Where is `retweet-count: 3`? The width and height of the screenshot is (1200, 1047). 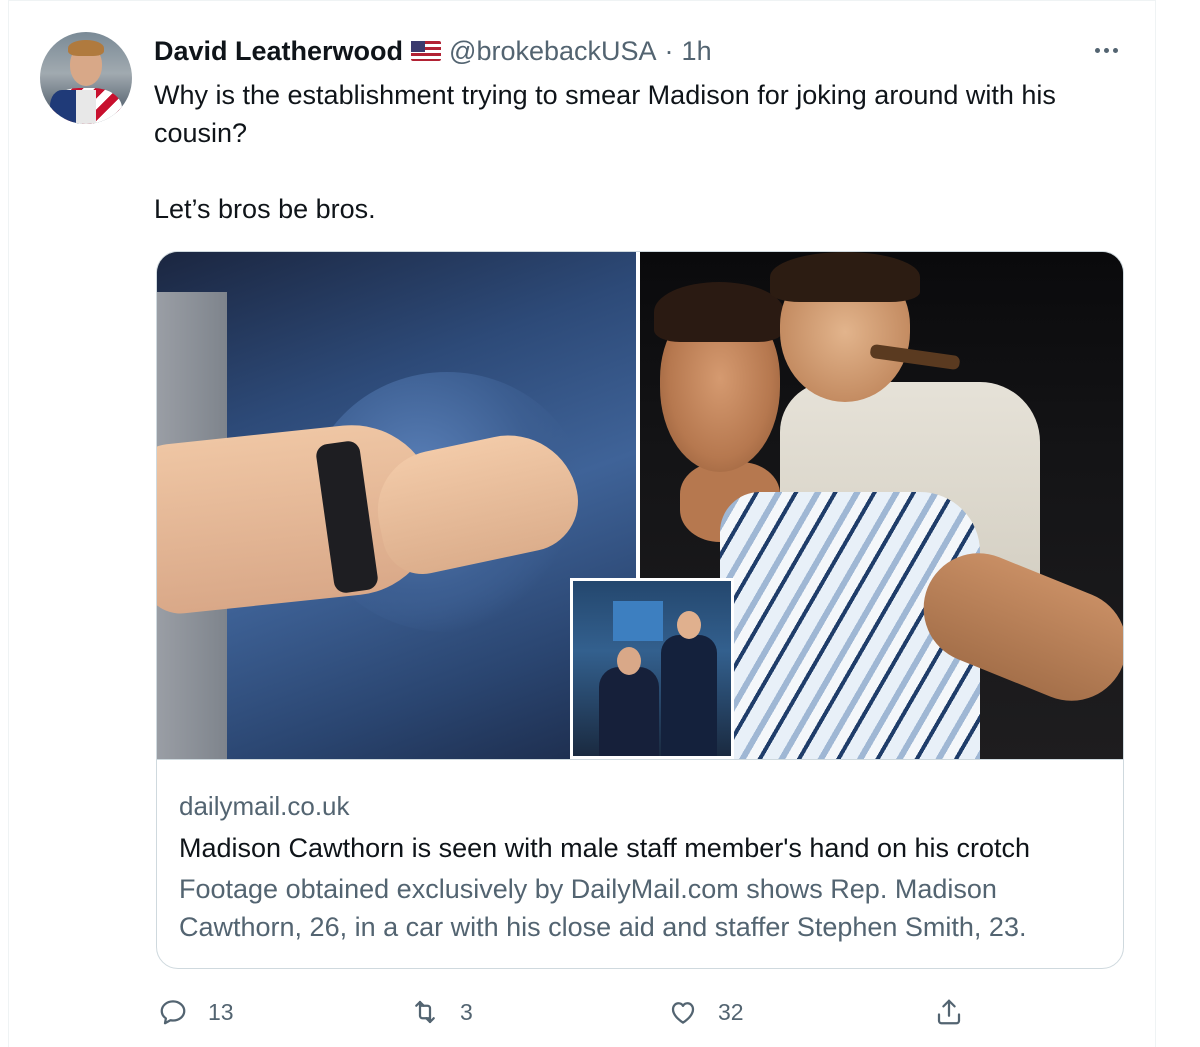 retweet-count: 3 is located at coordinates (466, 1011).